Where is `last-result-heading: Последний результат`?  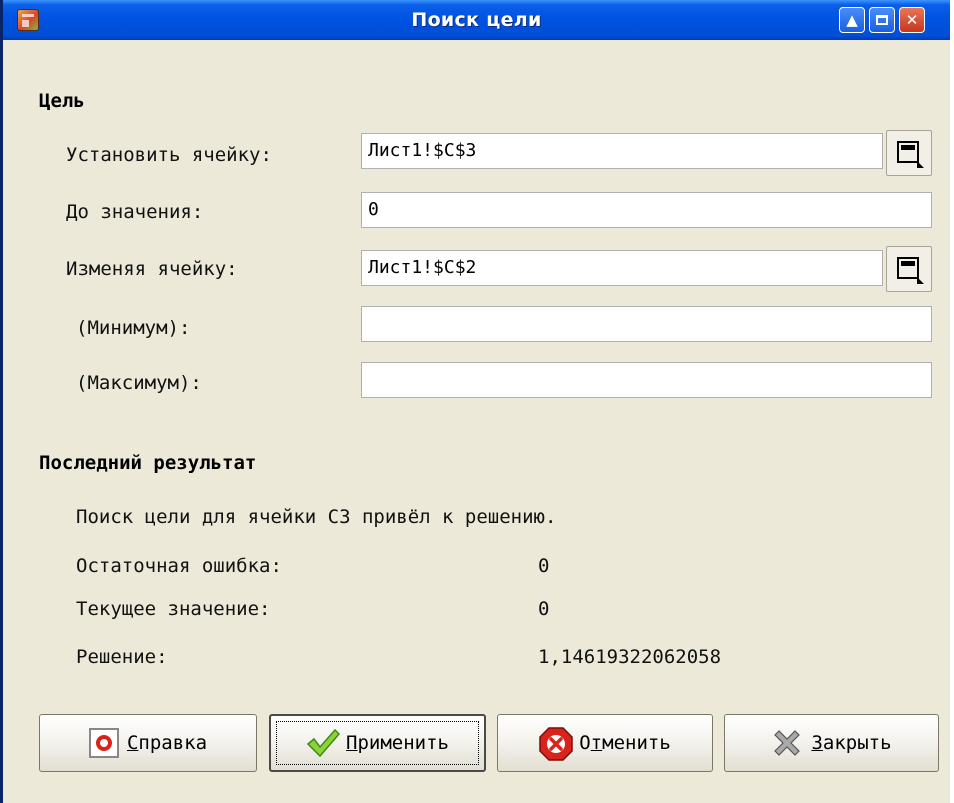 last-result-heading: Последний результат is located at coordinates (148, 463).